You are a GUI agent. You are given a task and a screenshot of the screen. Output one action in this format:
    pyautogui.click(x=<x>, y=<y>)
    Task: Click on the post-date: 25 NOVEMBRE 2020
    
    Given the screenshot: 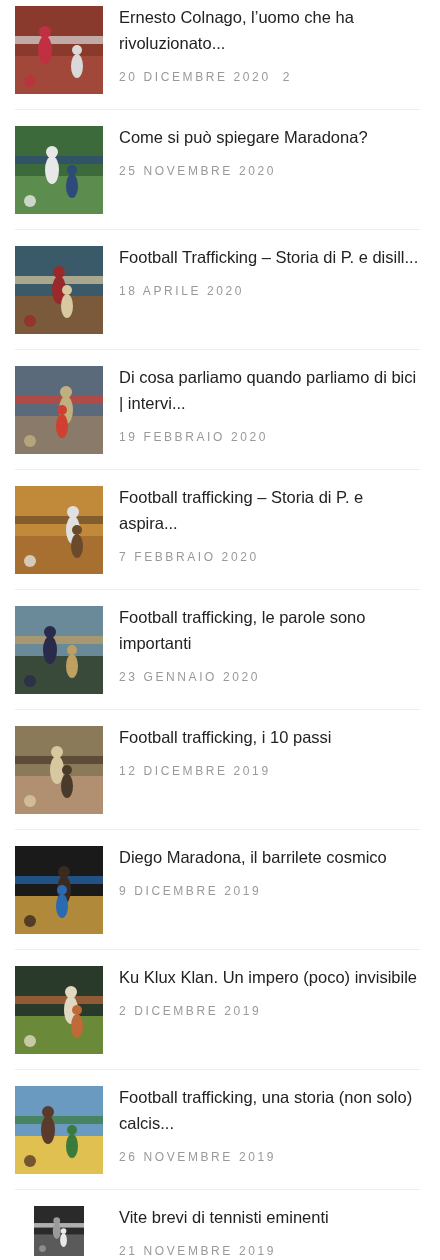 What is the action you would take?
    pyautogui.click(x=197, y=171)
    